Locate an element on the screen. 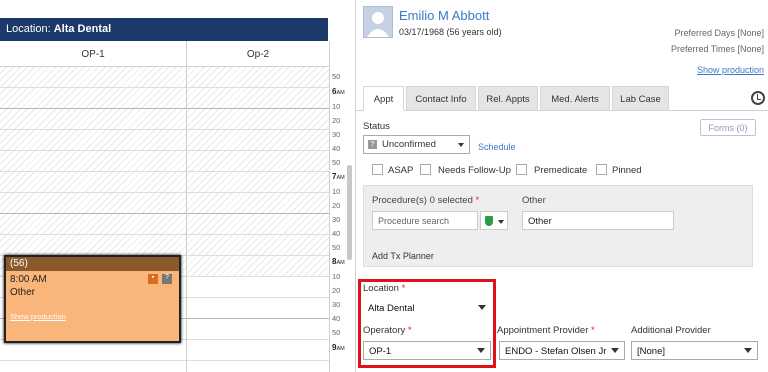 This screenshot has height=372, width=768. status-label: Status is located at coordinates (376, 126).